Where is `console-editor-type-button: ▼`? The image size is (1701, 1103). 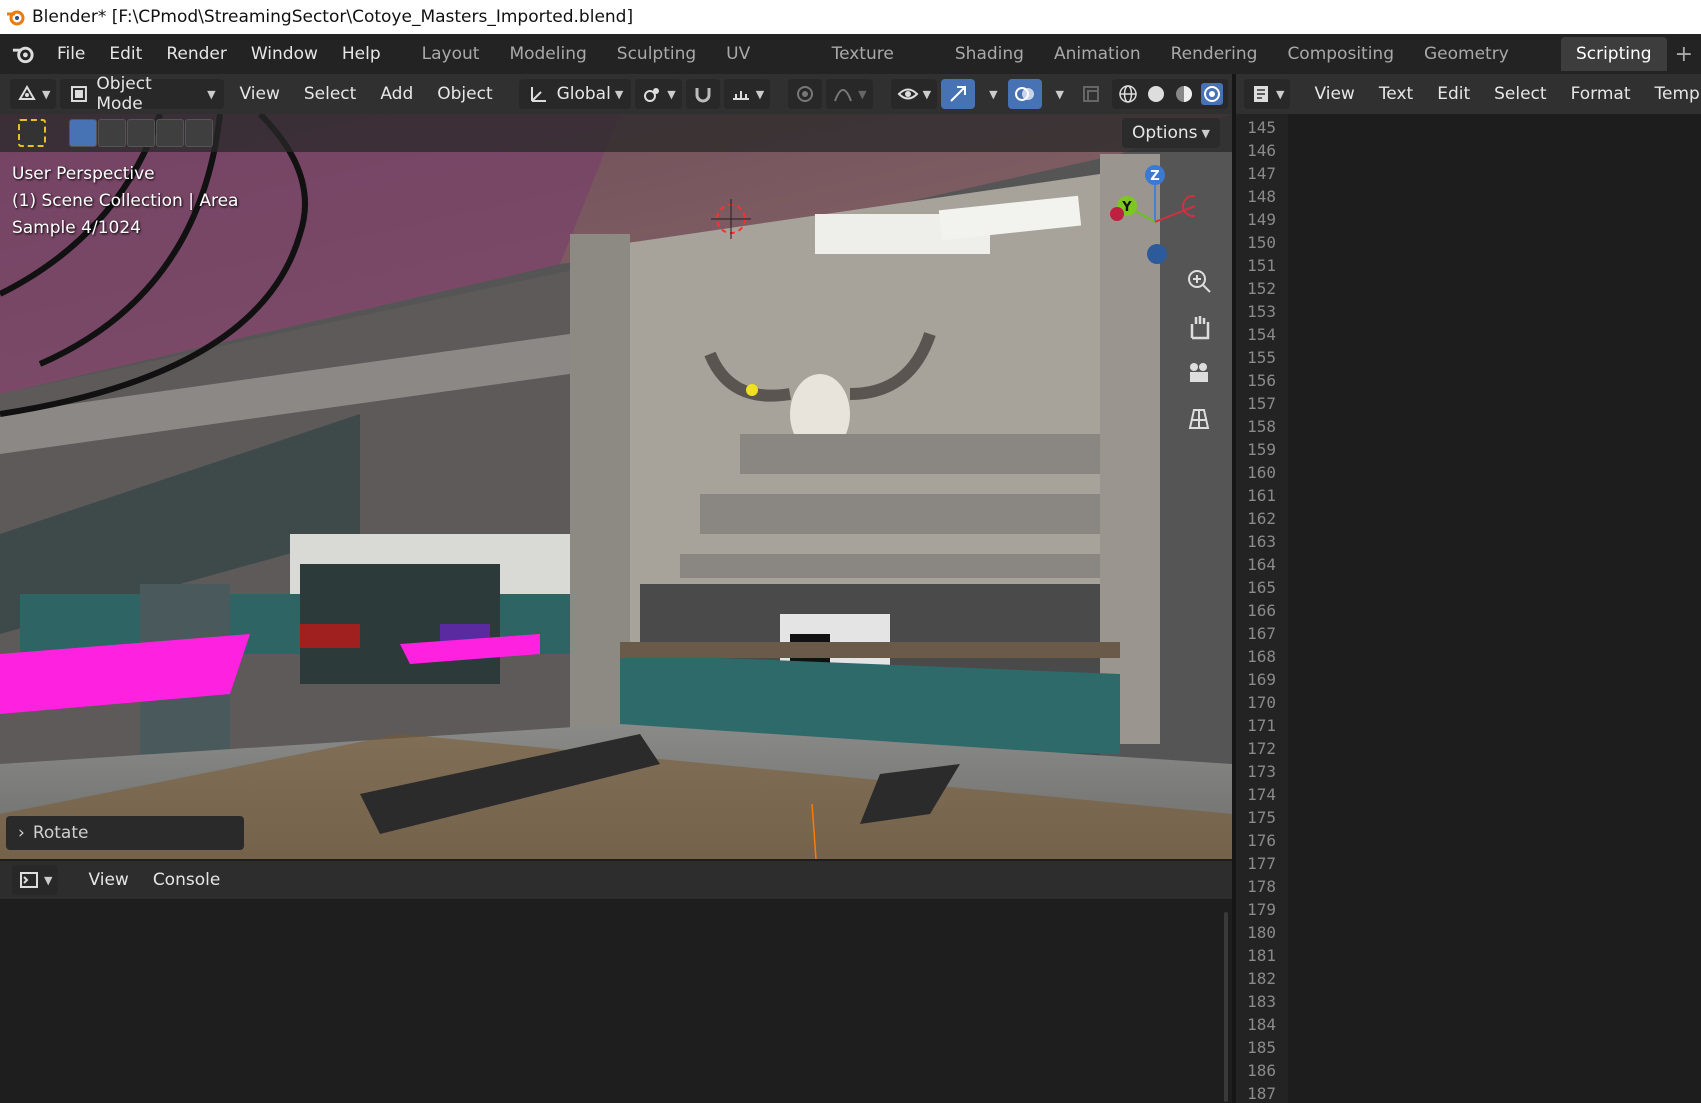 console-editor-type-button: ▼ is located at coordinates (35, 880).